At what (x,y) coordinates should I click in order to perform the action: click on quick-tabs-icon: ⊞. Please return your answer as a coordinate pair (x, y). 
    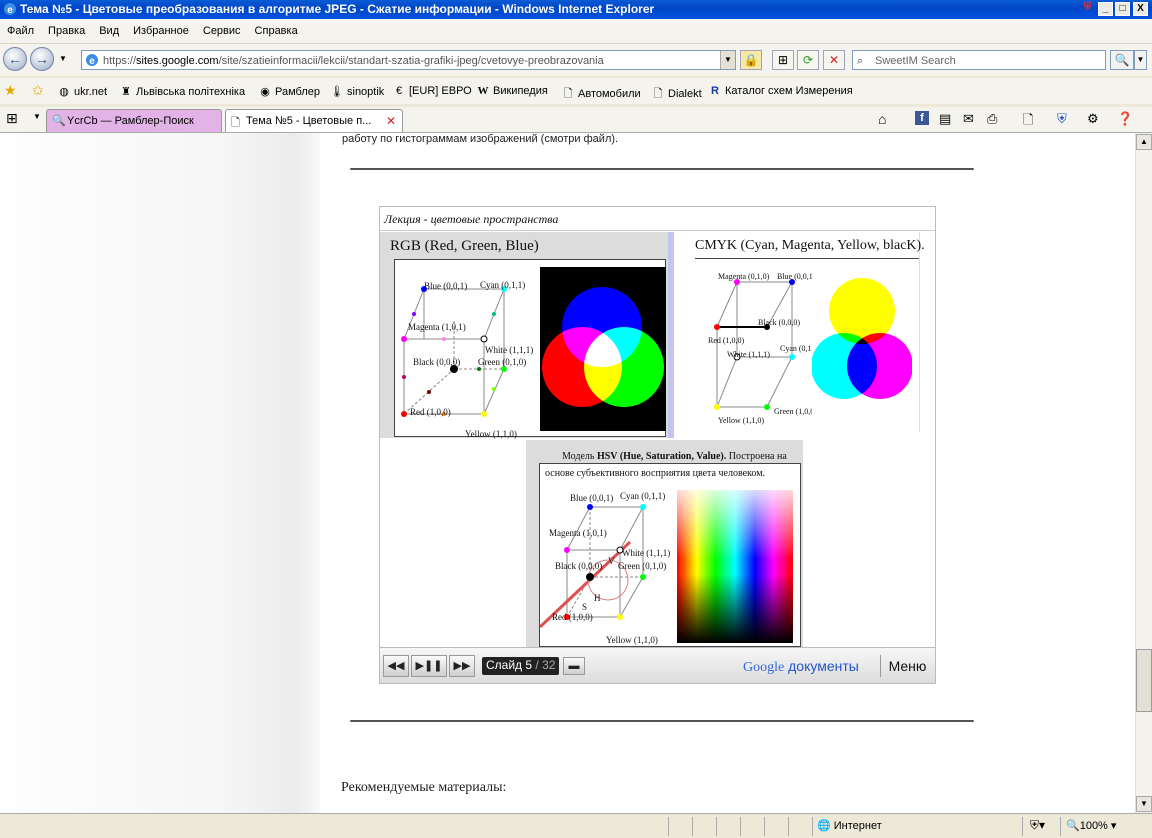
    Looking at the image, I should click on (12, 118).